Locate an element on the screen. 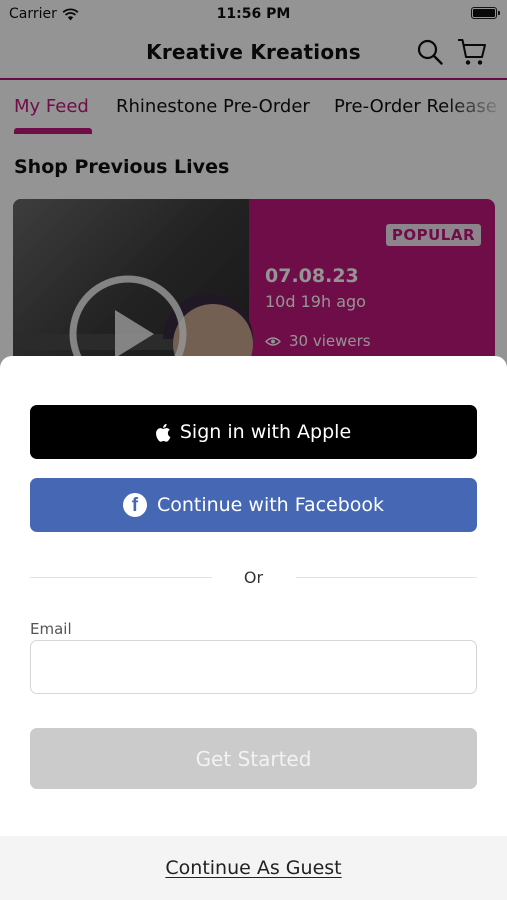 This screenshot has width=507, height=900. get-started-label: Get Started is located at coordinates (253, 758).